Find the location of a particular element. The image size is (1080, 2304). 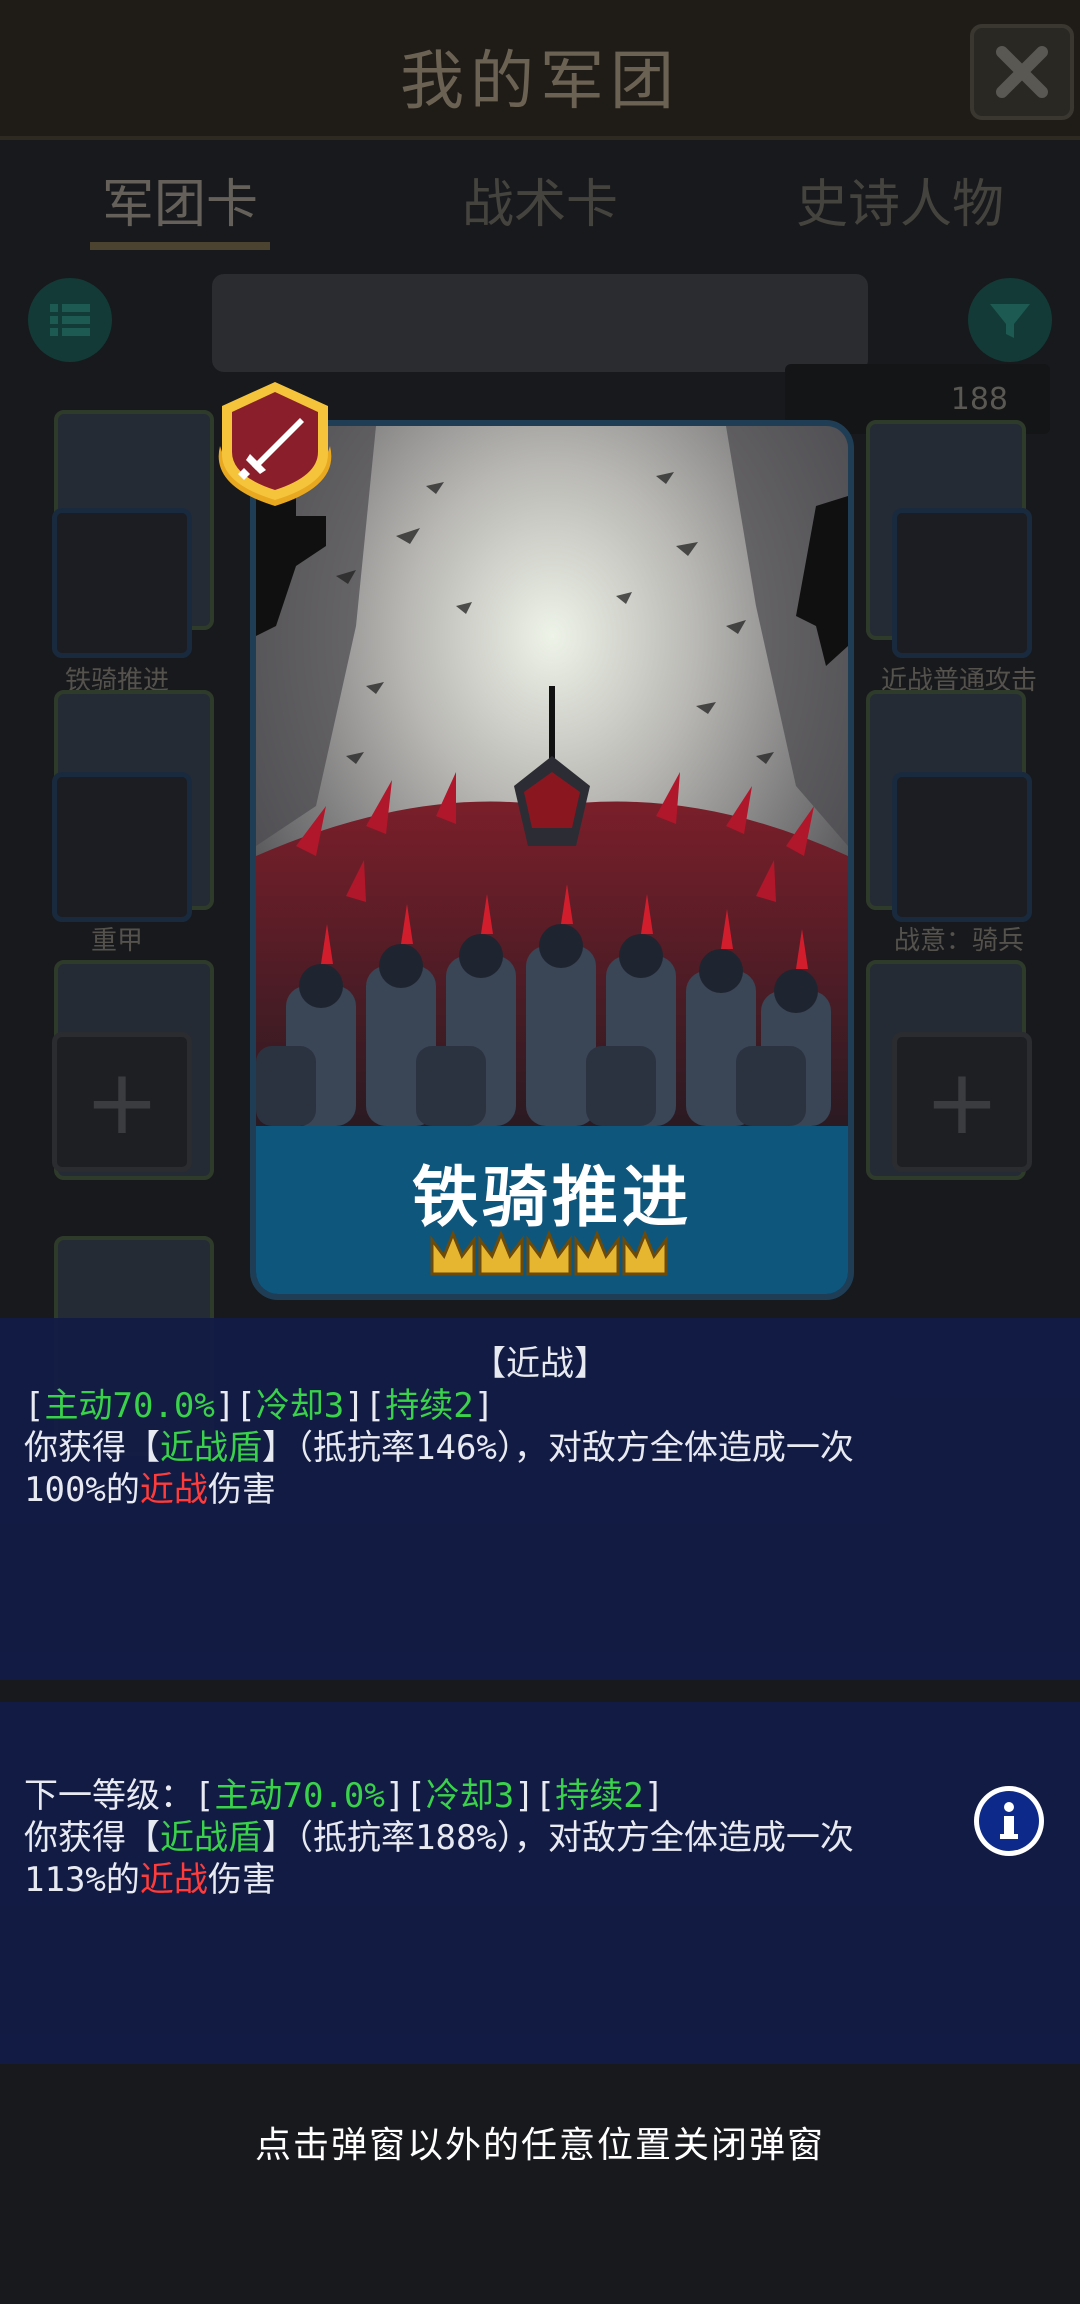

search-input is located at coordinates (540, 323).